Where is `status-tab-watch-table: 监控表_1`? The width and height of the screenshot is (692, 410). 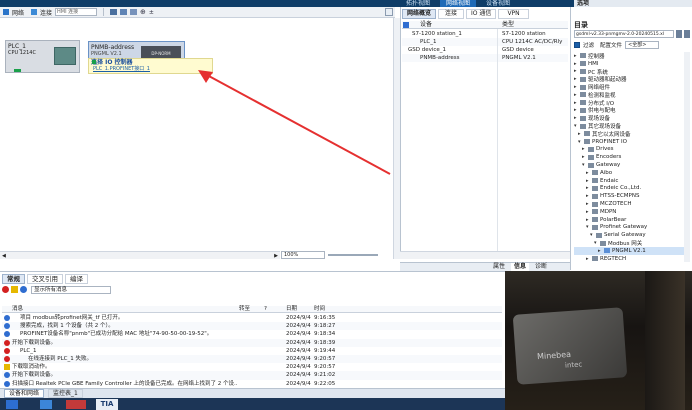
status-tab-watch-table: 监控表_1 is located at coordinates (65, 393).